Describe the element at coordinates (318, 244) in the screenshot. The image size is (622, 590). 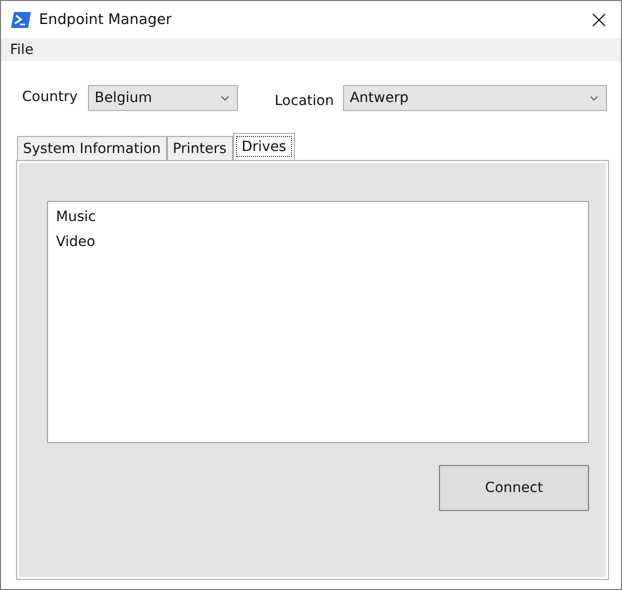
I see `list-item: Video` at that location.